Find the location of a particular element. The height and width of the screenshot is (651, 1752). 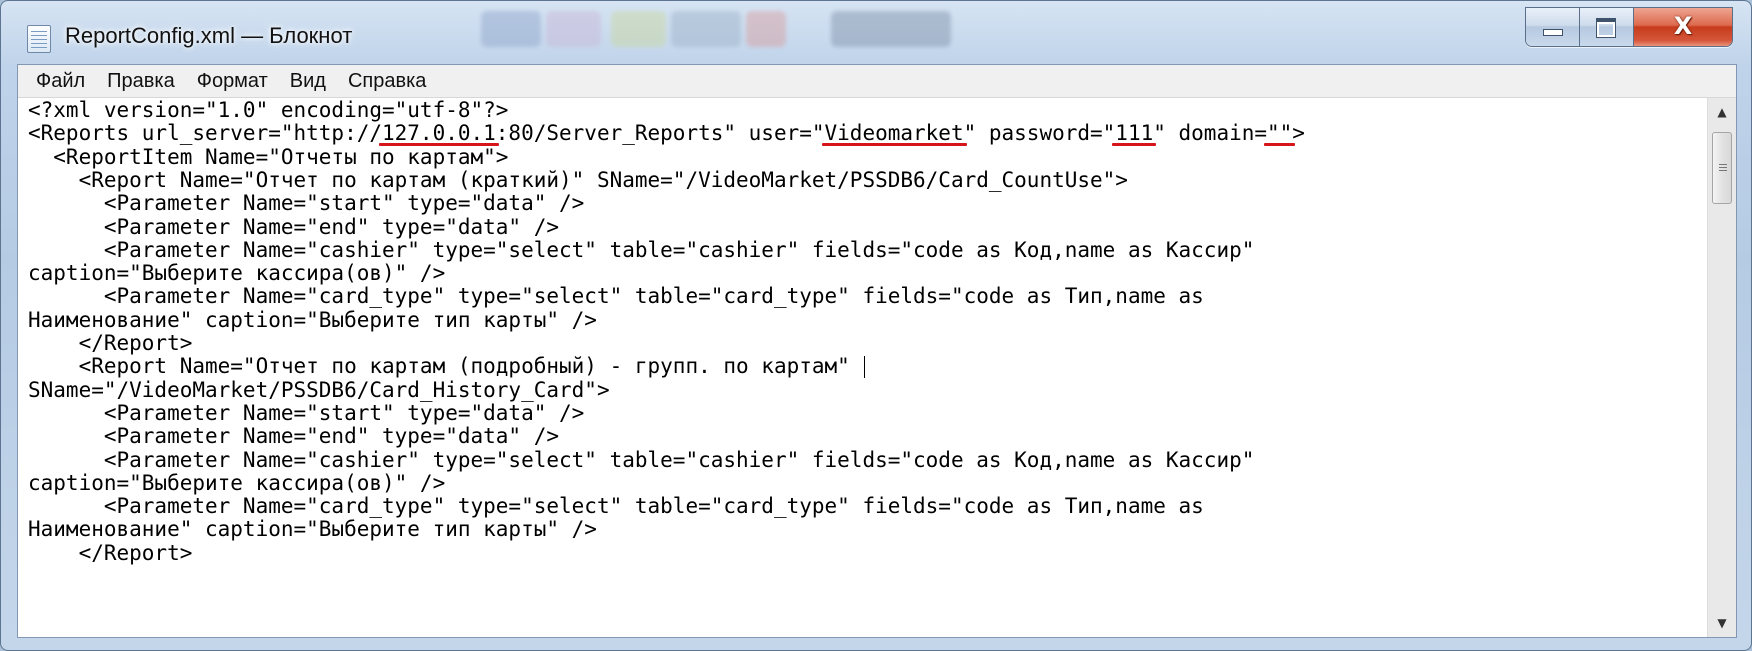

maximize-icon is located at coordinates (1606, 28).